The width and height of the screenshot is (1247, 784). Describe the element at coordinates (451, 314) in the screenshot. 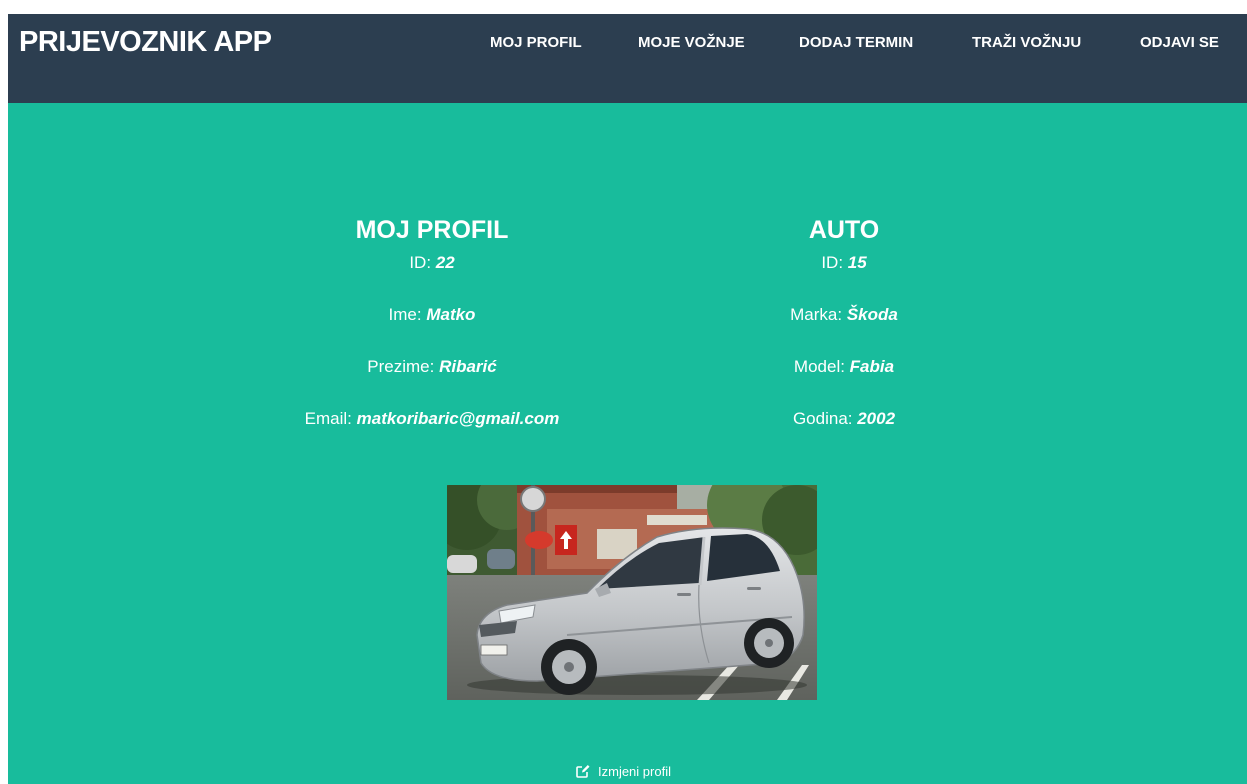

I see `profile-ime-value: Matko` at that location.